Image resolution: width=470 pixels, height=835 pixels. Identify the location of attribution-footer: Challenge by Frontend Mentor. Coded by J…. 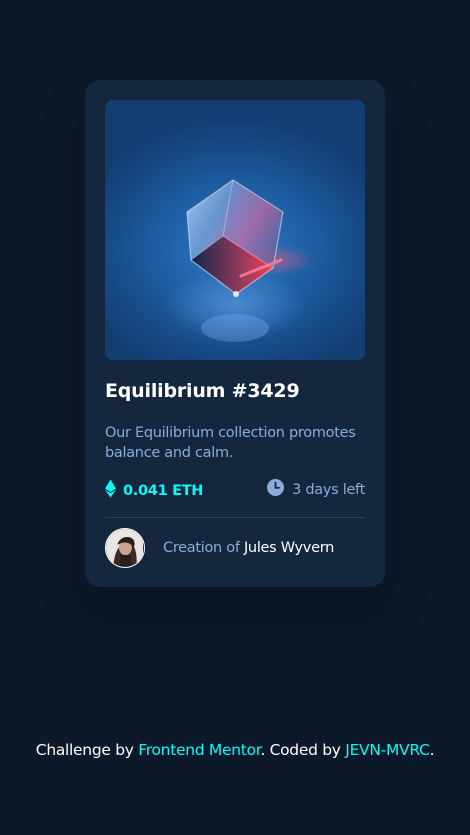
(235, 750).